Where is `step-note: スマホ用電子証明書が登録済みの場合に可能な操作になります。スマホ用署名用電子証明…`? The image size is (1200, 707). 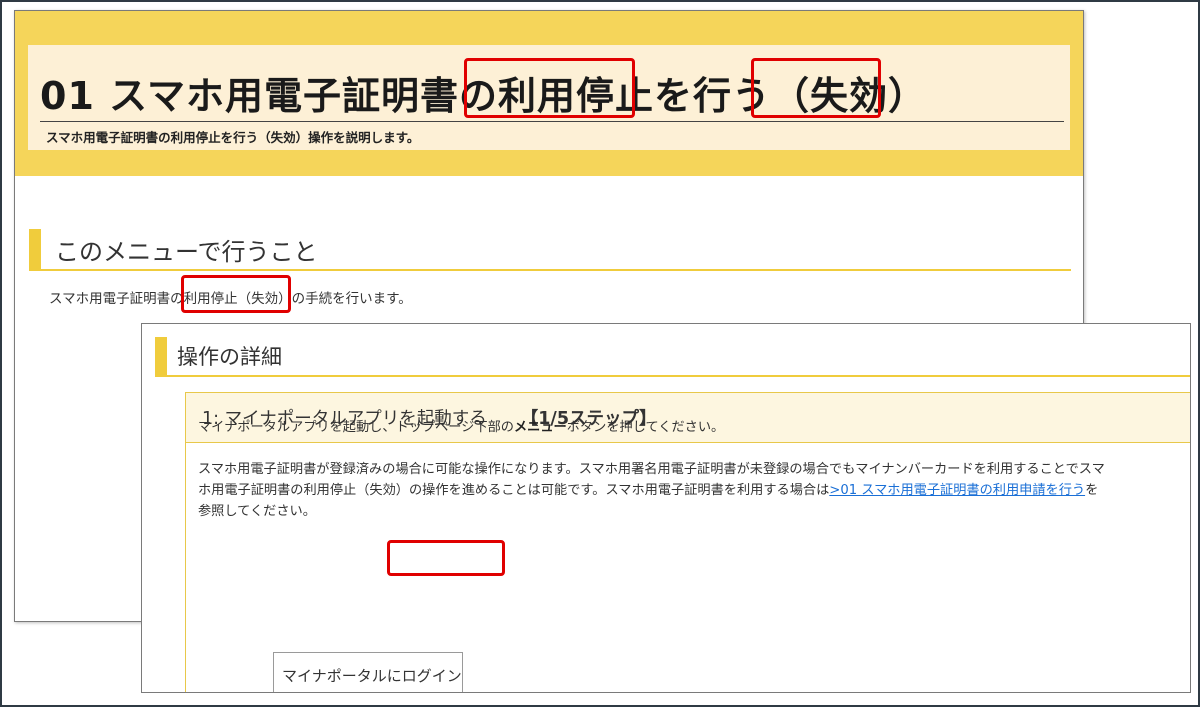 step-note: スマホ用電子証明書が登録済みの場合に可能な操作になります。スマホ用署名用電子証明… is located at coordinates (653, 490).